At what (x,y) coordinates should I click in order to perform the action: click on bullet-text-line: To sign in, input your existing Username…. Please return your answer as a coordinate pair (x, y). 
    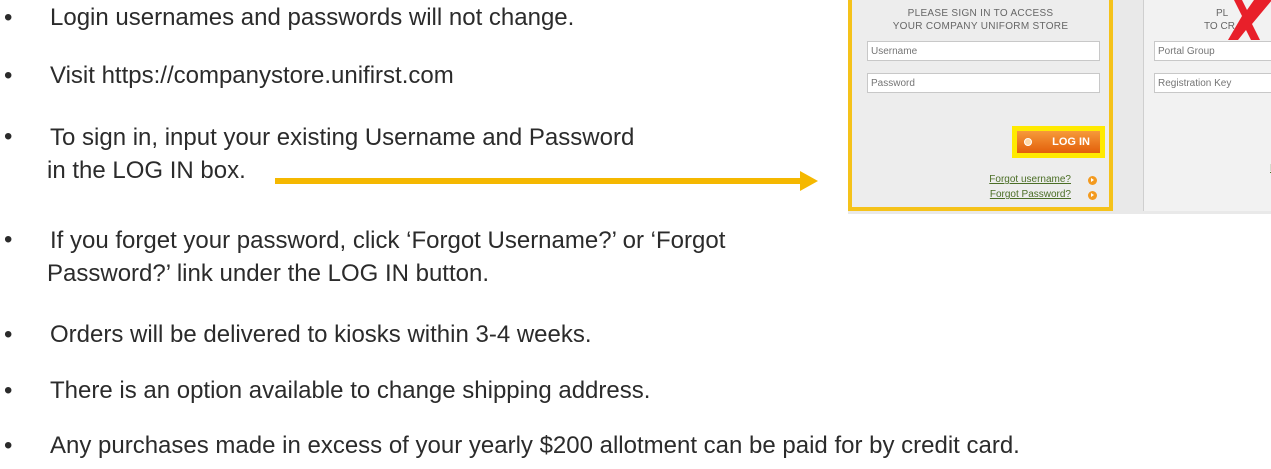
    Looking at the image, I should click on (342, 137).